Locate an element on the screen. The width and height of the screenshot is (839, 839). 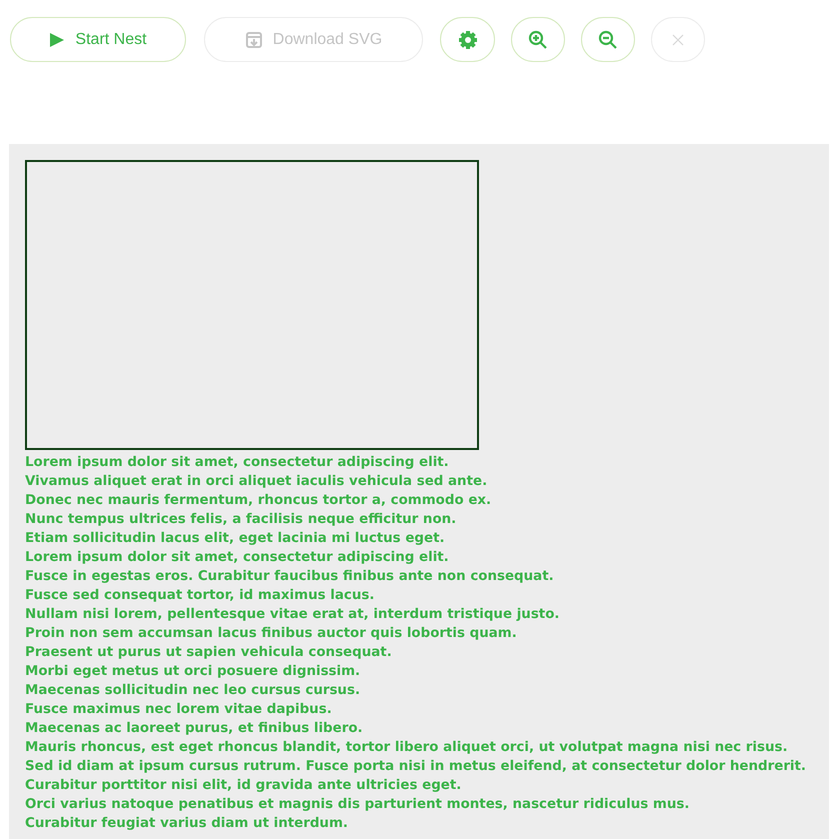
text-line: Sed id diam at ipsum cursus rutrum. Fusce porta nisi in metus eleifend, at consectetur dolor hendrerit. is located at coordinates (416, 767).